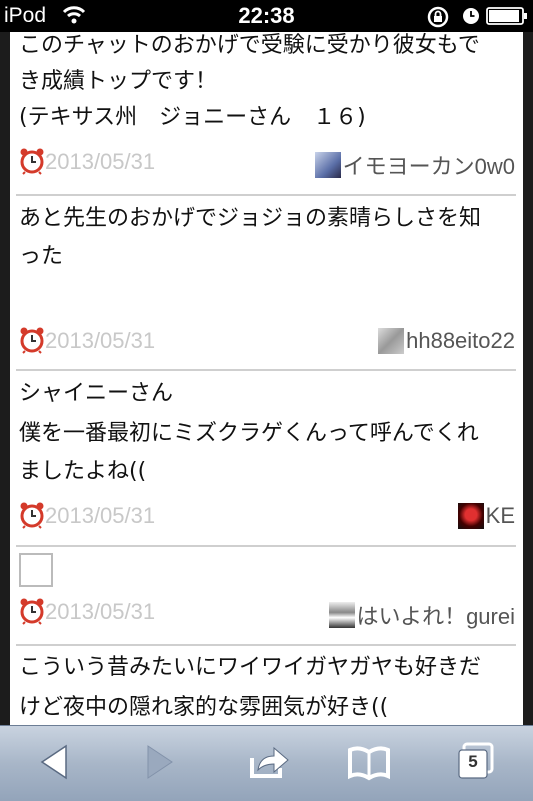 This screenshot has height=801, width=533. I want to click on back-button, so click(54, 764).